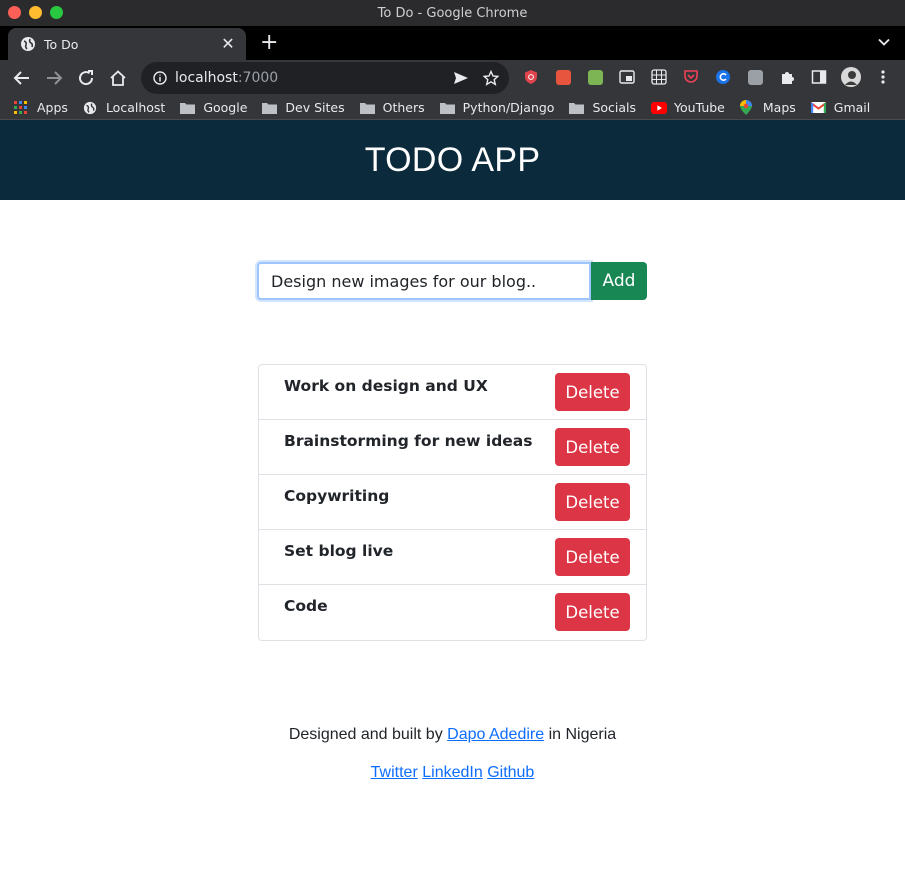 This screenshot has height=891, width=905. I want to click on app-title: TODO APP, so click(452, 159).